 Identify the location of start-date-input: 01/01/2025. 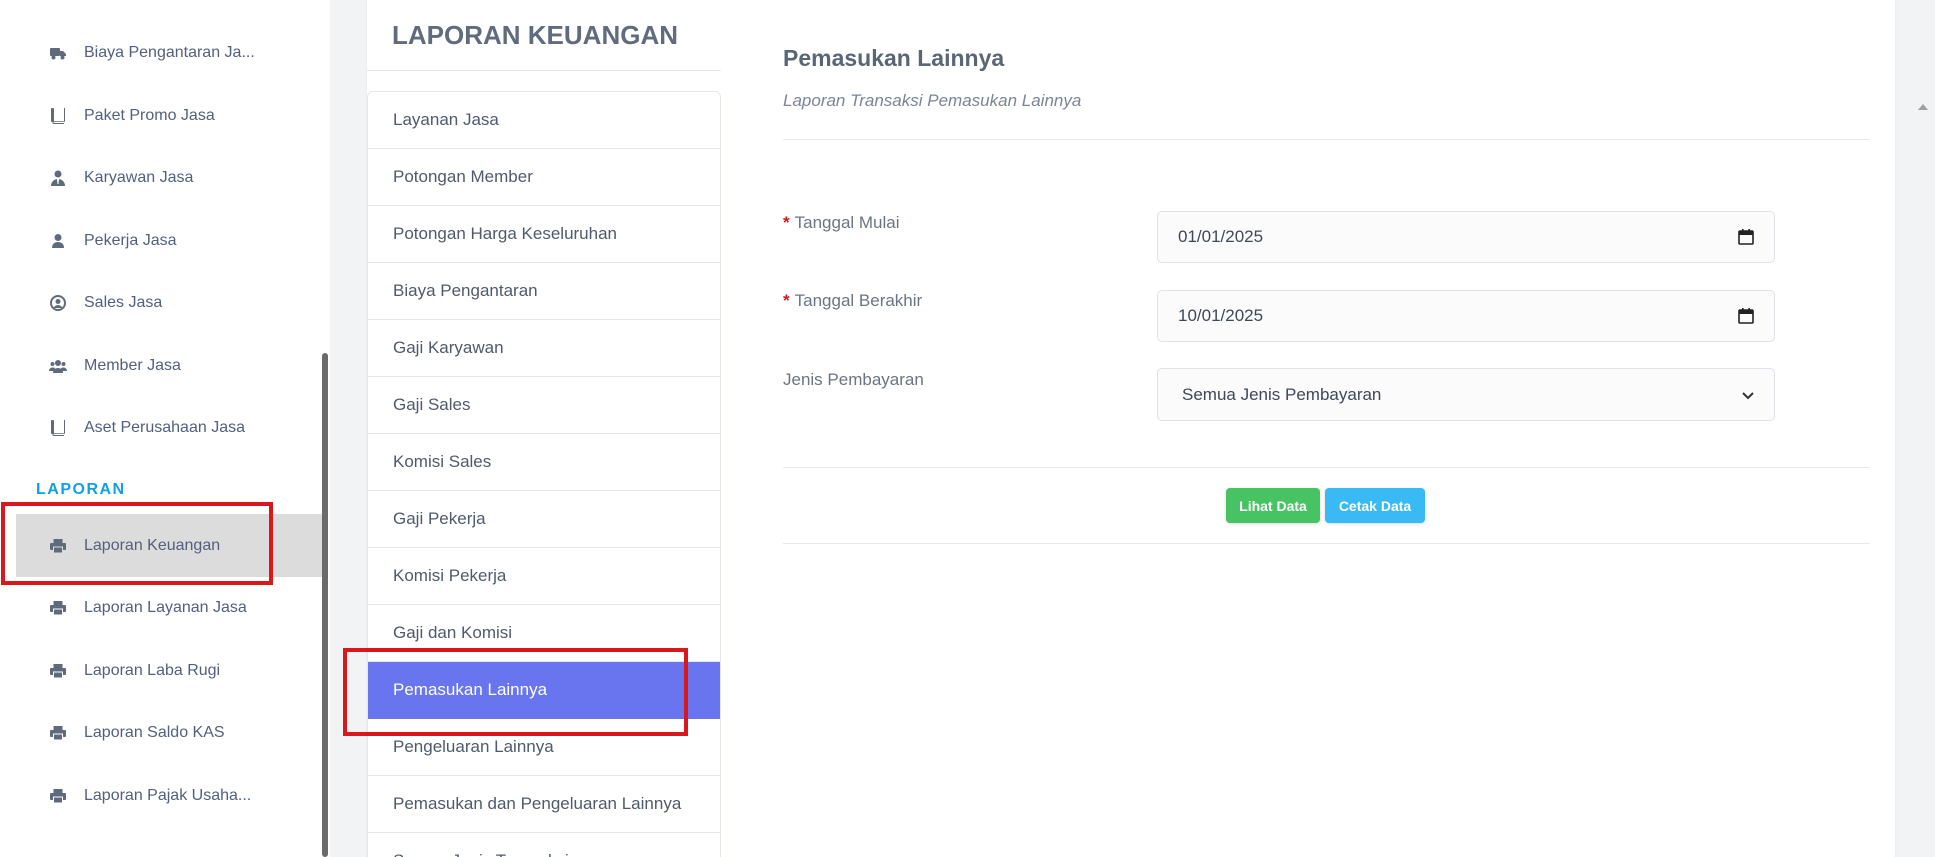
(1466, 237).